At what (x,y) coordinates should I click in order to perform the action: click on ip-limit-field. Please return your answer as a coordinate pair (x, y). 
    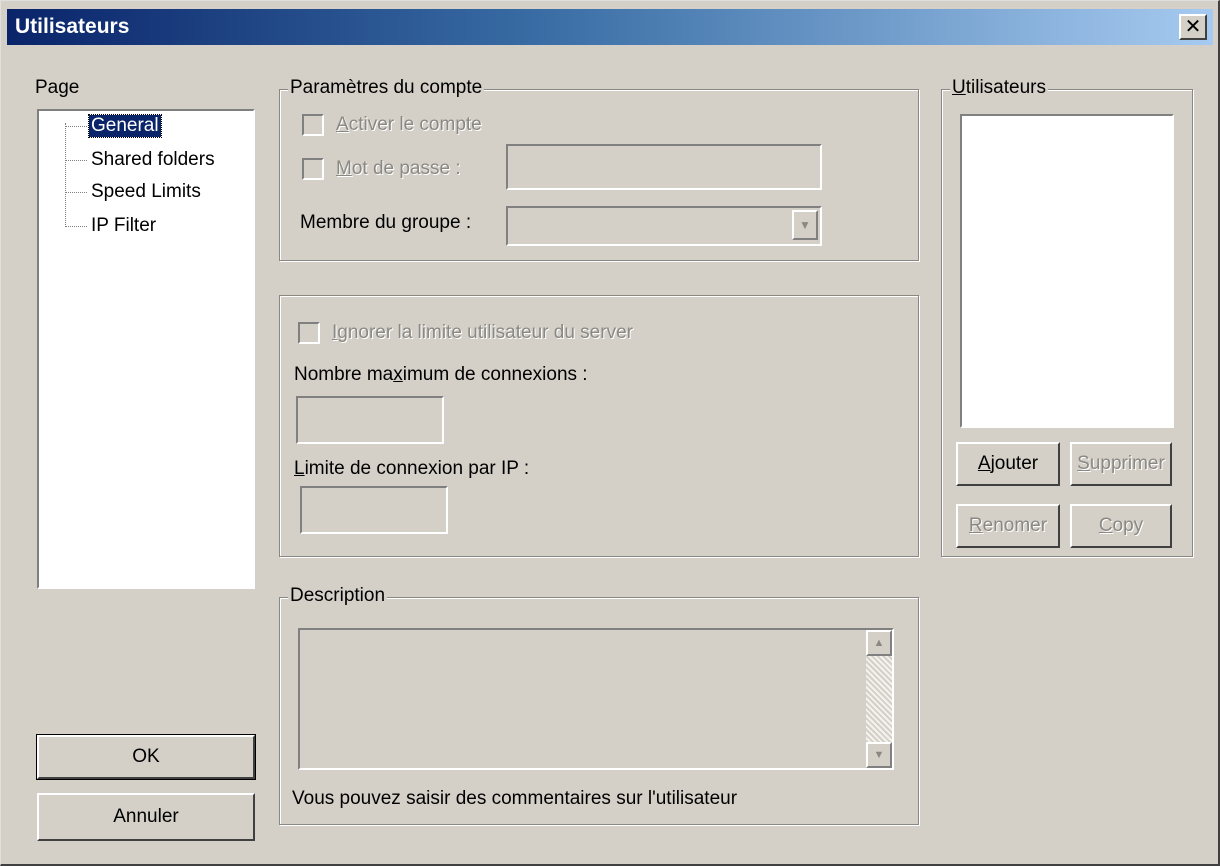
    Looking at the image, I should click on (374, 510).